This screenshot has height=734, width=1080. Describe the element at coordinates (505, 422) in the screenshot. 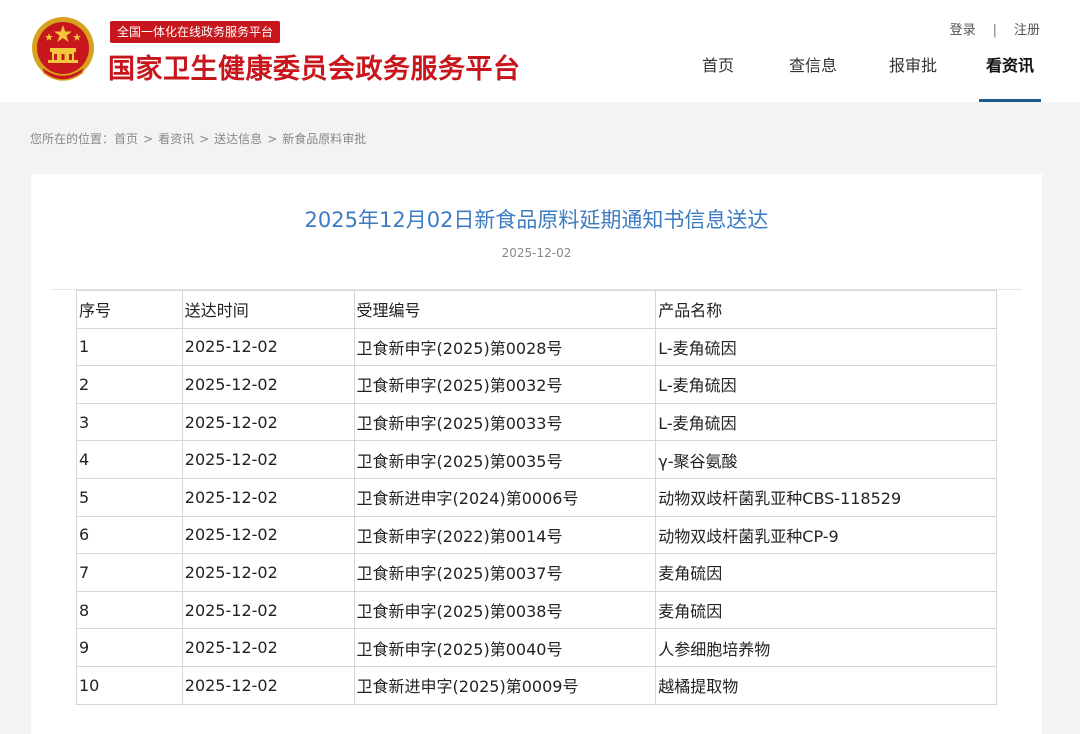

I see `cell-acceptance-number: 卫食新申字(2025)第0033号` at that location.